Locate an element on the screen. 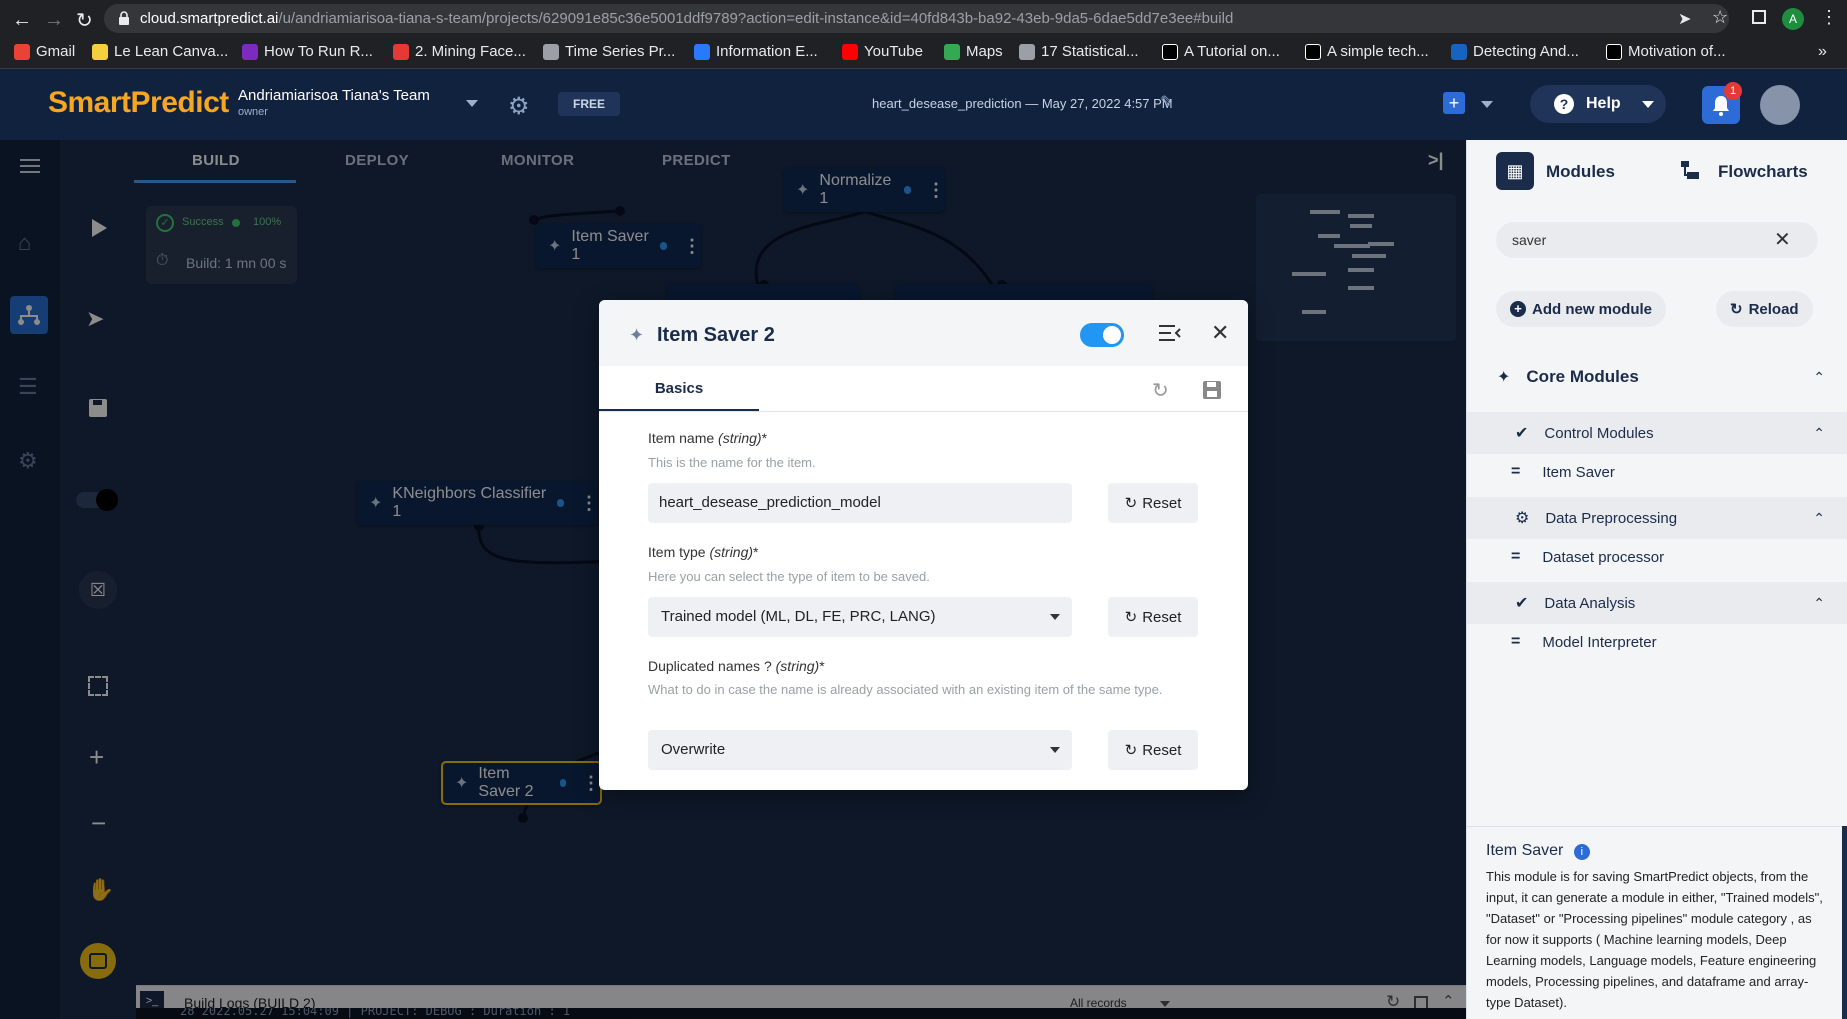 The height and width of the screenshot is (1019, 1847). help-button: ? Help is located at coordinates (1598, 104).